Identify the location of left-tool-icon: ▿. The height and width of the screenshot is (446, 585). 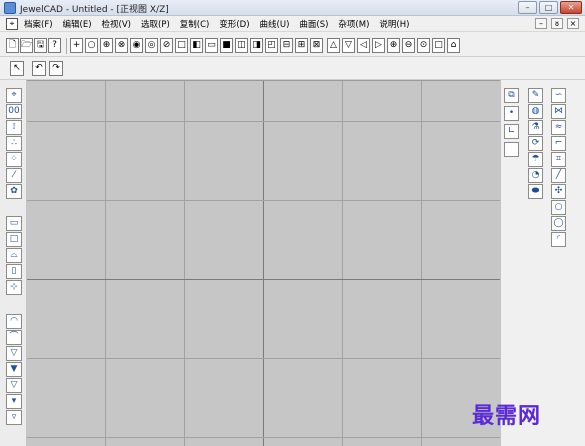
(14, 417).